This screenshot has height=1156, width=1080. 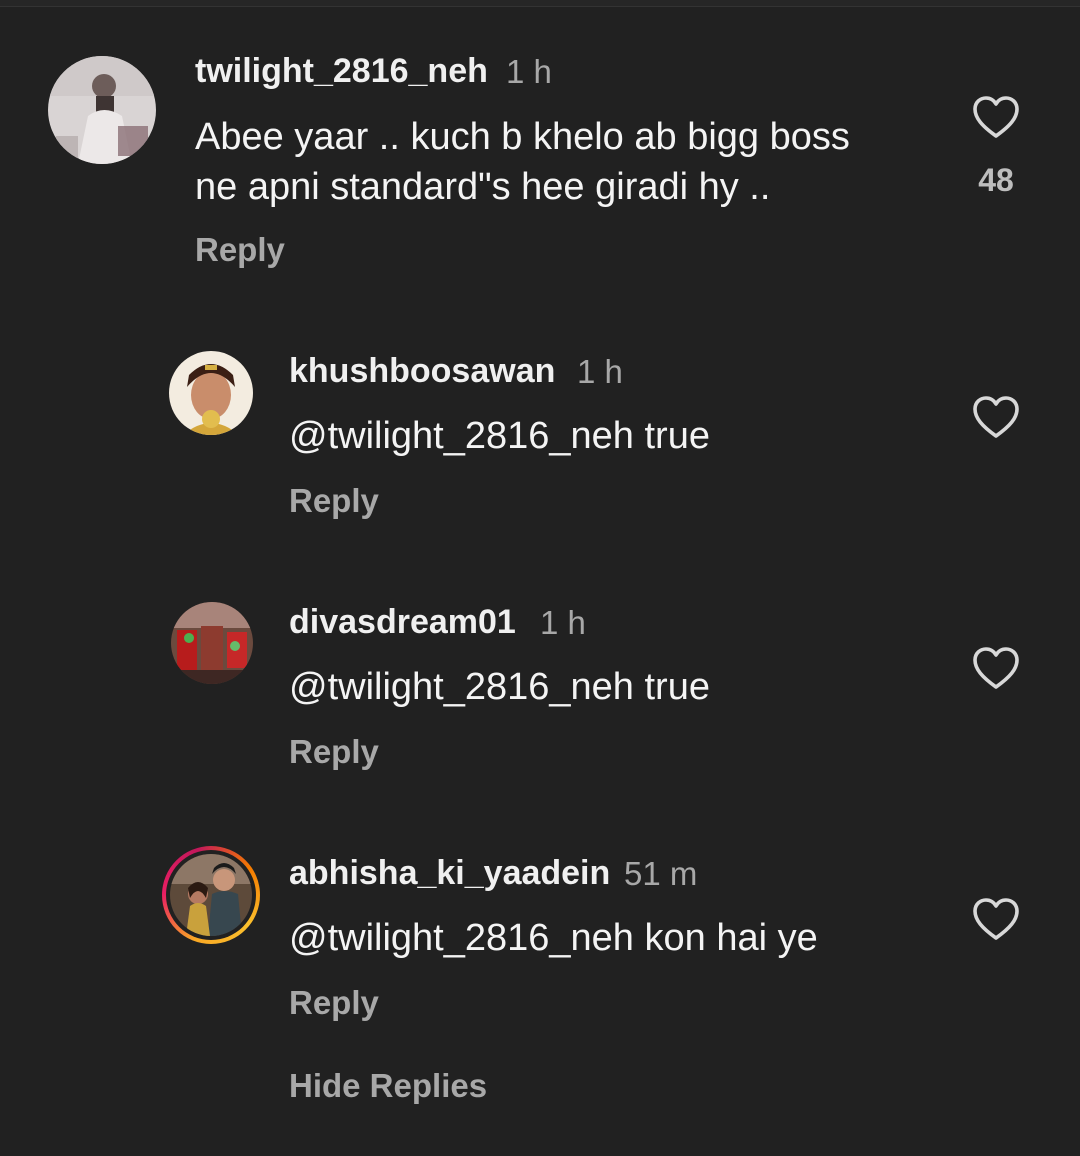 What do you see at coordinates (449, 873) in the screenshot?
I see `comment-username: abhisha_ki_yaadein` at bounding box center [449, 873].